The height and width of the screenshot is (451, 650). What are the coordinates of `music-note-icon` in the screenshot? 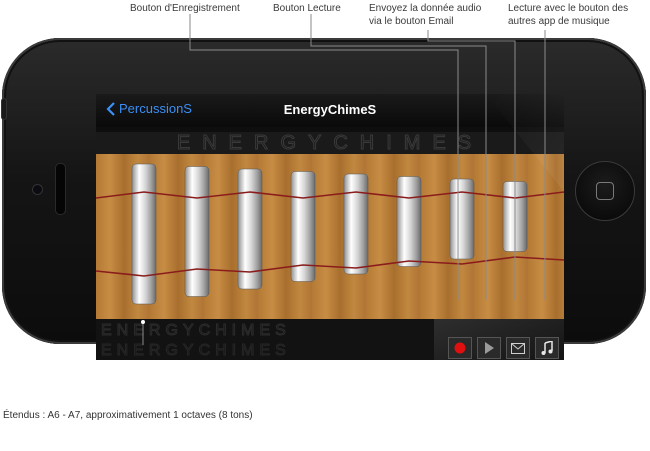 It's located at (547, 348).